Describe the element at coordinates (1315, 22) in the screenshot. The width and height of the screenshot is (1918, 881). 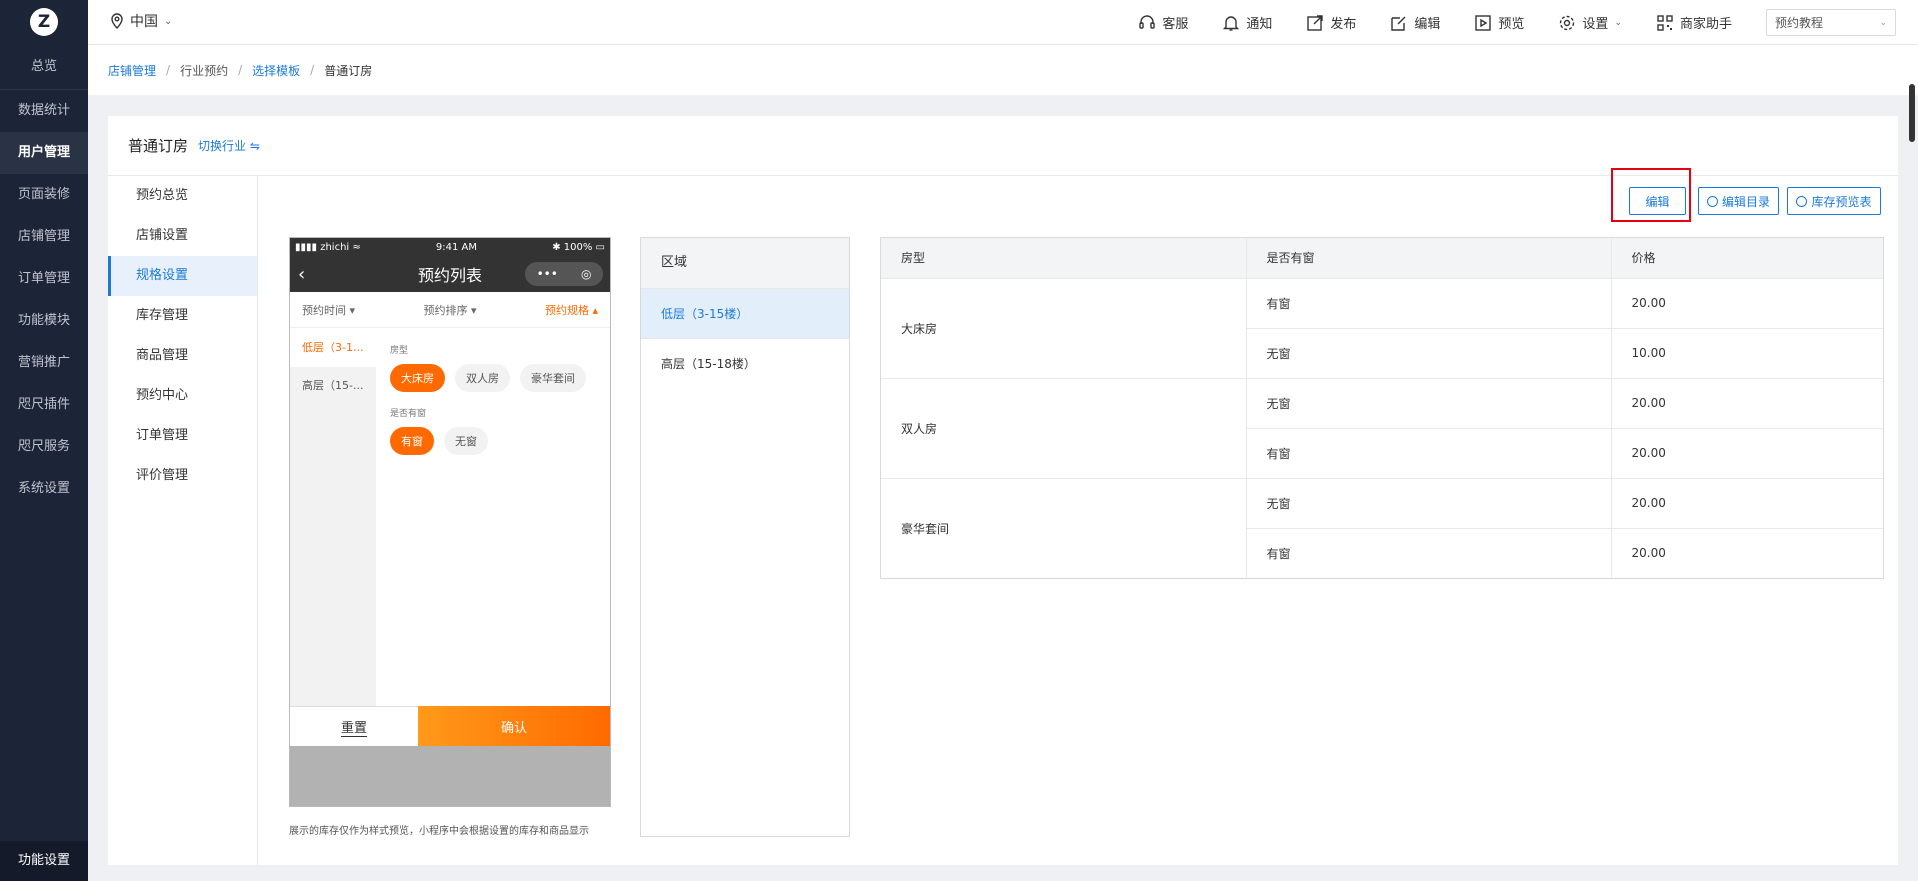
I see `publish-icon` at that location.